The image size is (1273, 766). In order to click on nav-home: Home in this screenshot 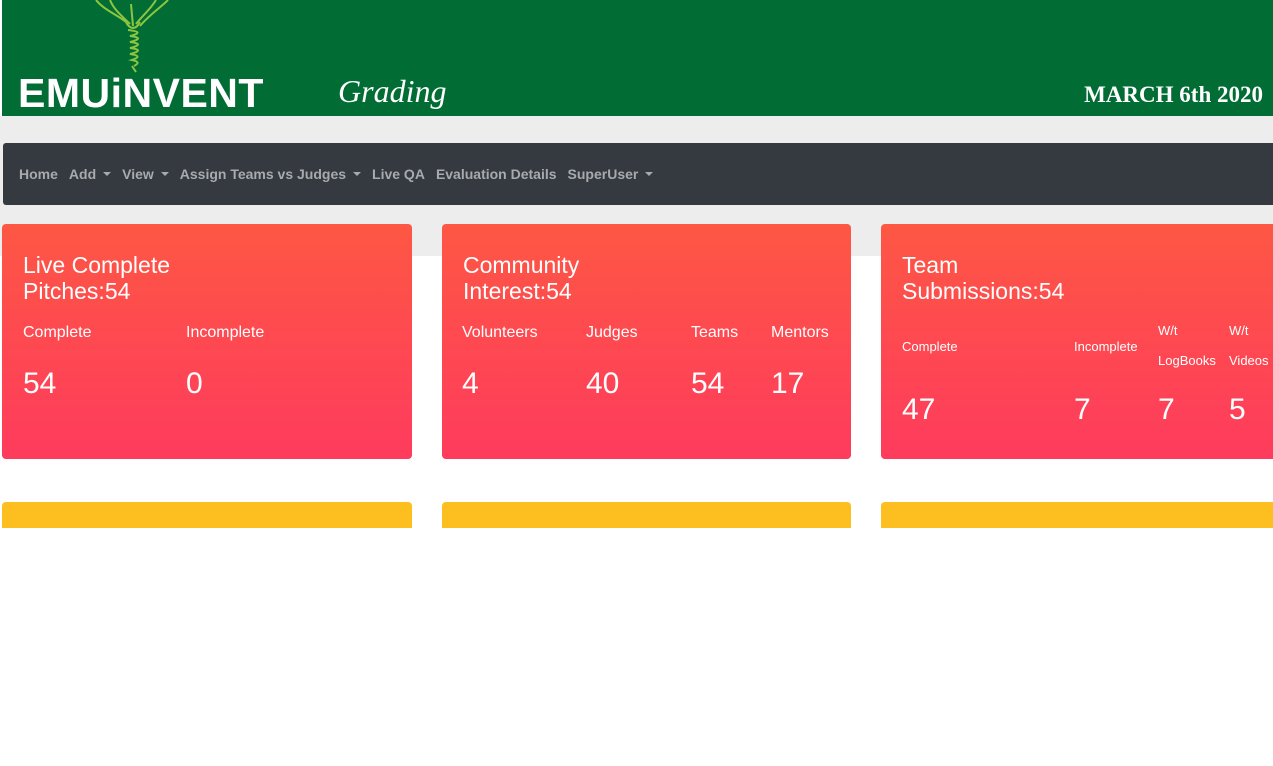, I will do `click(38, 174)`.